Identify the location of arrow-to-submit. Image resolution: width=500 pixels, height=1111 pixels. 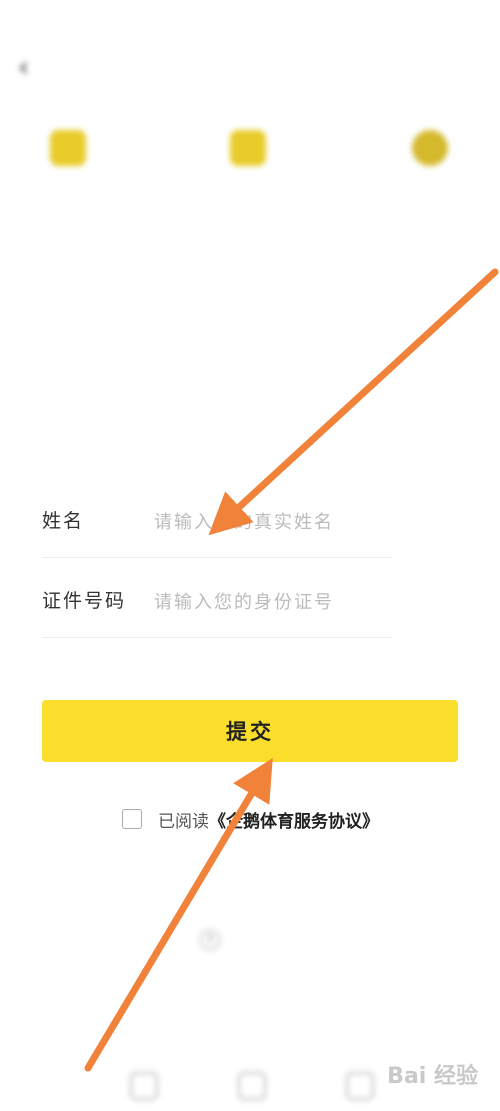
(178, 914).